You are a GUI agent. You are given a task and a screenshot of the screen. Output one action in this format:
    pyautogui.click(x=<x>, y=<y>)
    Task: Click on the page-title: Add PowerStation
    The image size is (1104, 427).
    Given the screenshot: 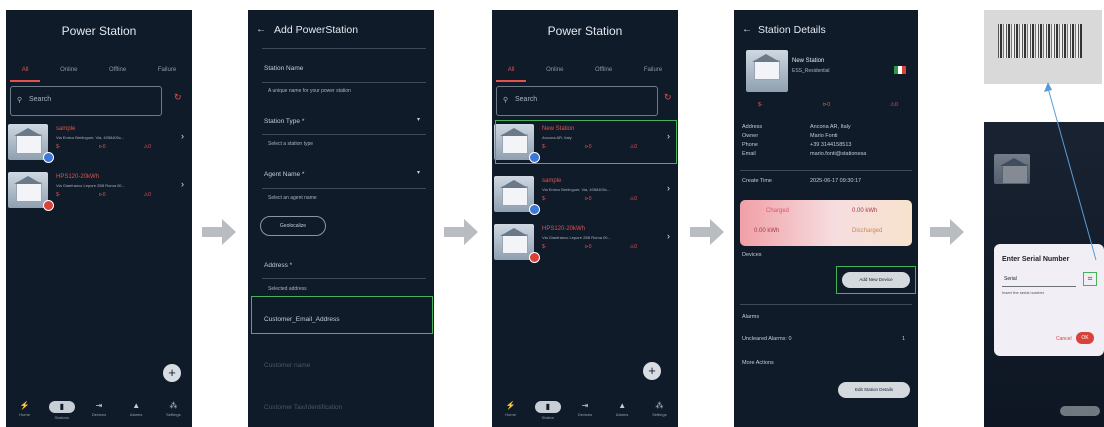 What is the action you would take?
    pyautogui.click(x=316, y=30)
    